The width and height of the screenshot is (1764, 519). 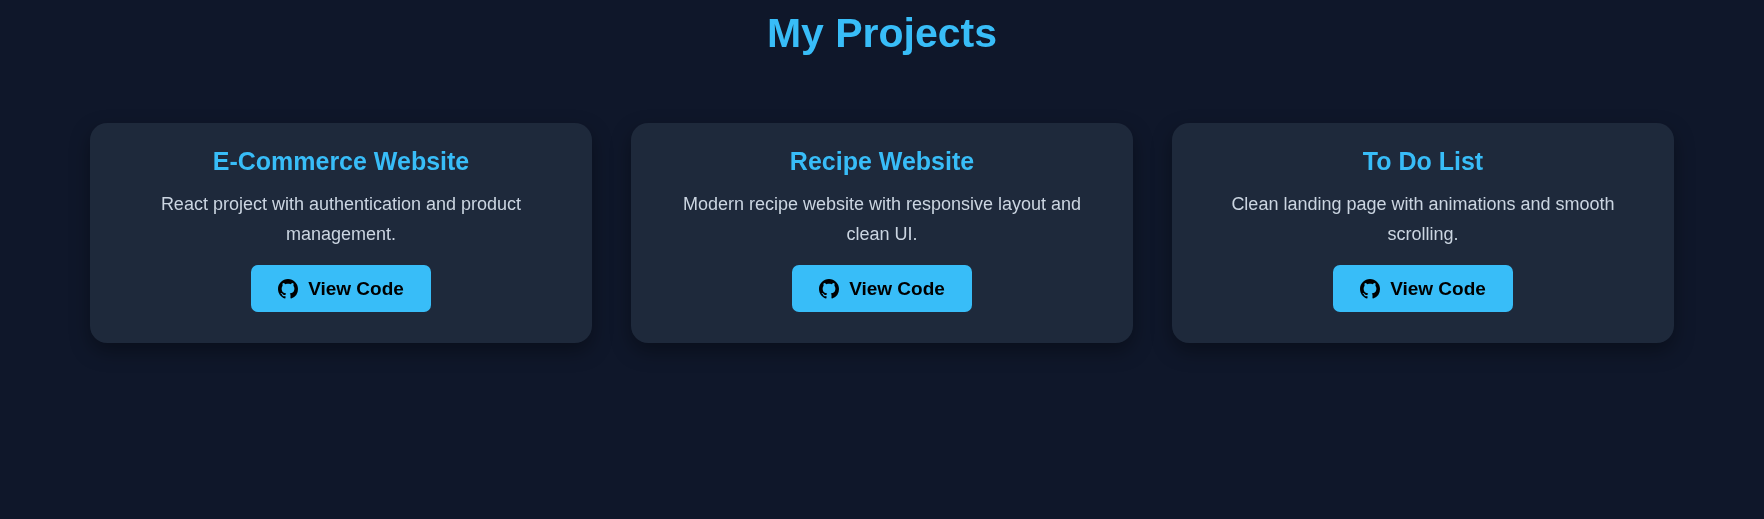 I want to click on project-description: Clean landing page with animations and smooth scrolling., so click(x=1423, y=219).